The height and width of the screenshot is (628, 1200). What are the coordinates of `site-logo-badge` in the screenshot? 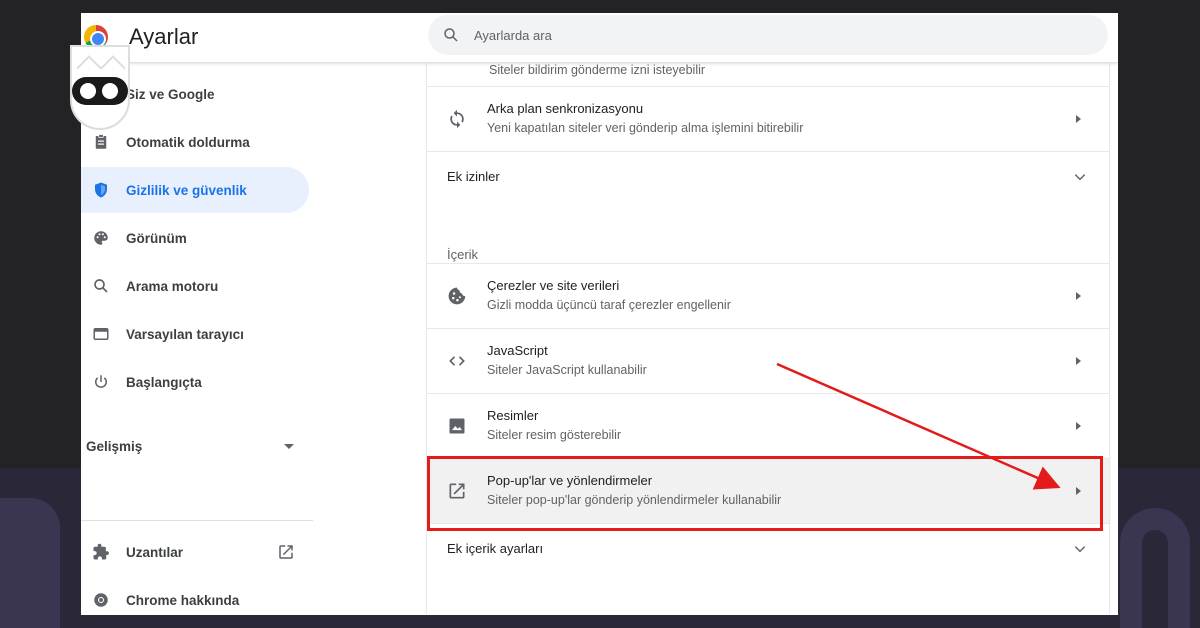 It's located at (102, 87).